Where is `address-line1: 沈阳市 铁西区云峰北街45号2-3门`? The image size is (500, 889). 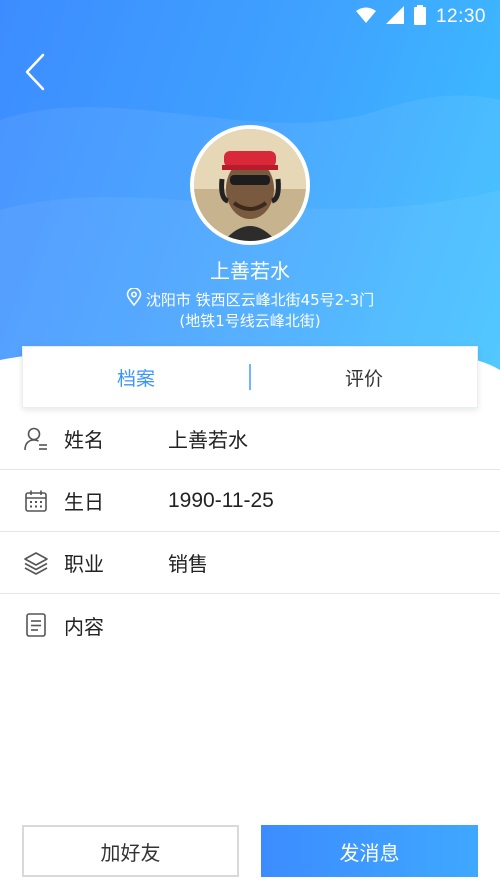
address-line1: 沈阳市 铁西区云峰北街45号2-3门 is located at coordinates (260, 299).